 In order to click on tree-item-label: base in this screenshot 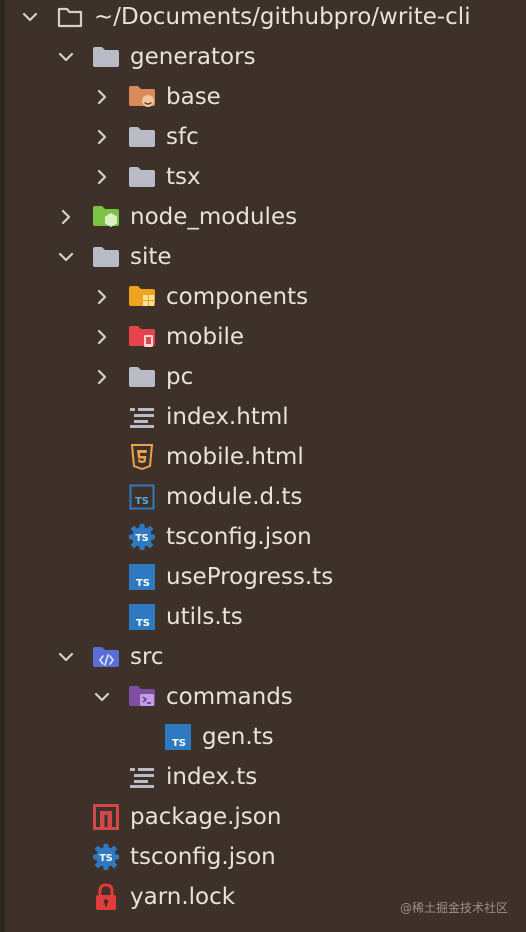, I will do `click(193, 97)`.